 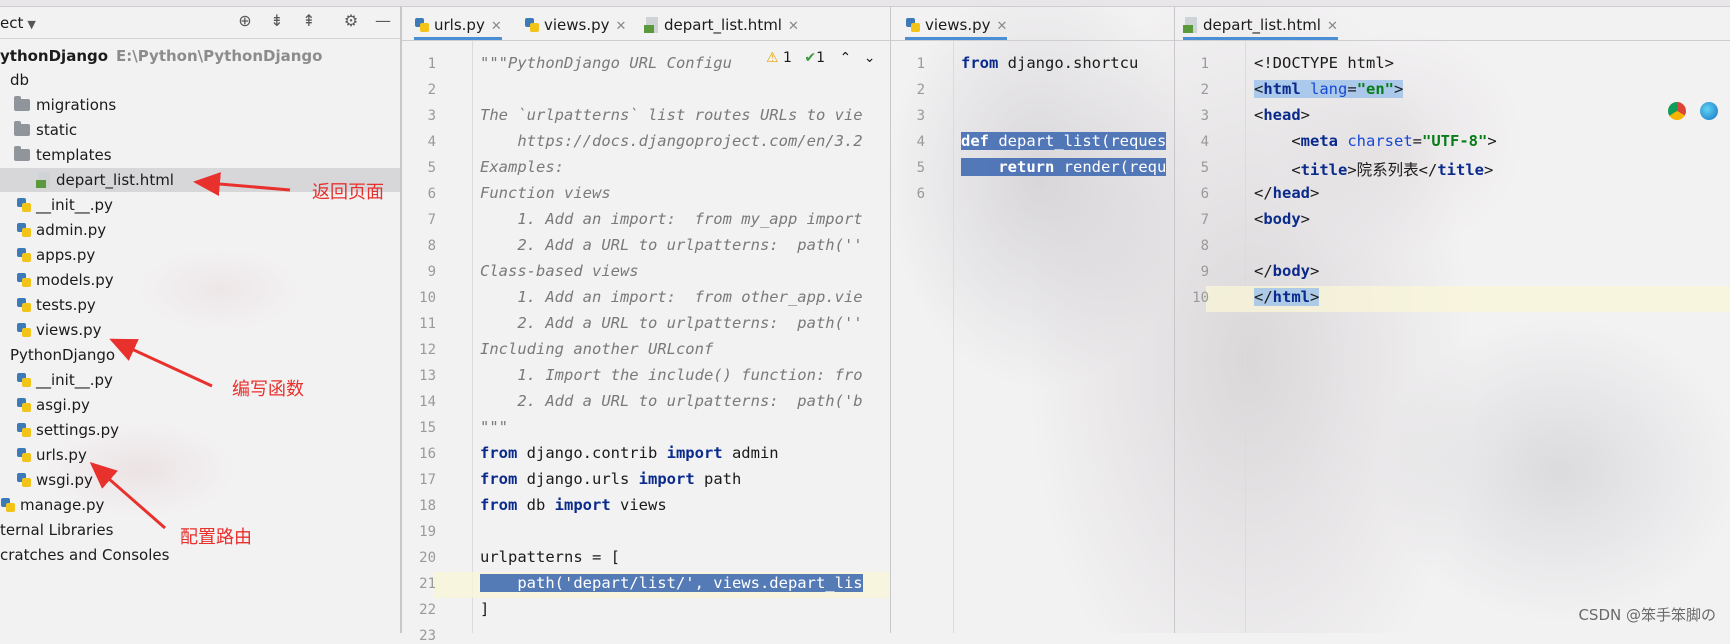 What do you see at coordinates (1064, 167) in the screenshot?
I see `code-line: return render(requ` at bounding box center [1064, 167].